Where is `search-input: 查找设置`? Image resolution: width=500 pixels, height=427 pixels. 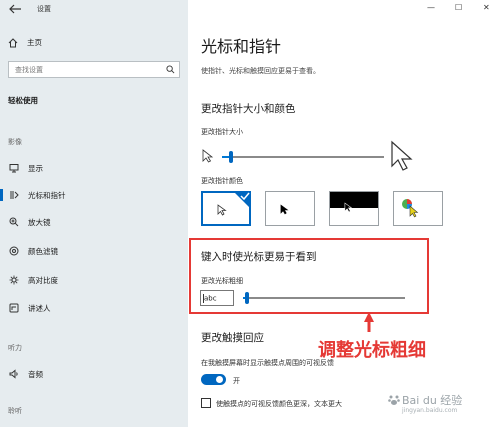 search-input: 查找设置 is located at coordinates (94, 69).